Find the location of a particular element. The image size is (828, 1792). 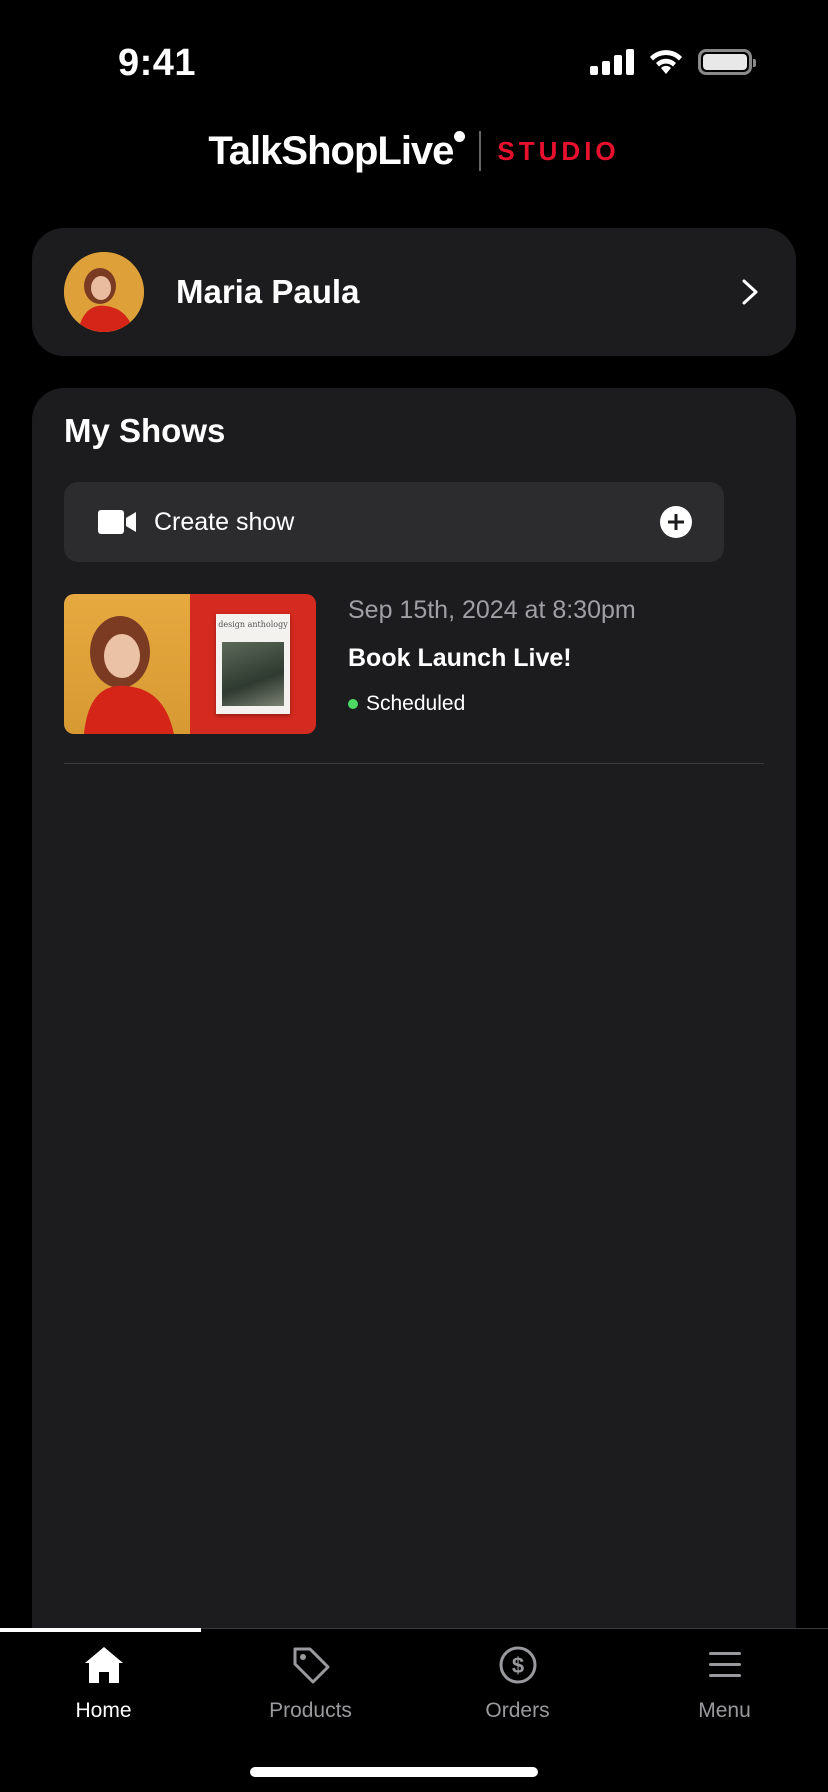

tab-orders: $ Orders is located at coordinates (517, 1684).